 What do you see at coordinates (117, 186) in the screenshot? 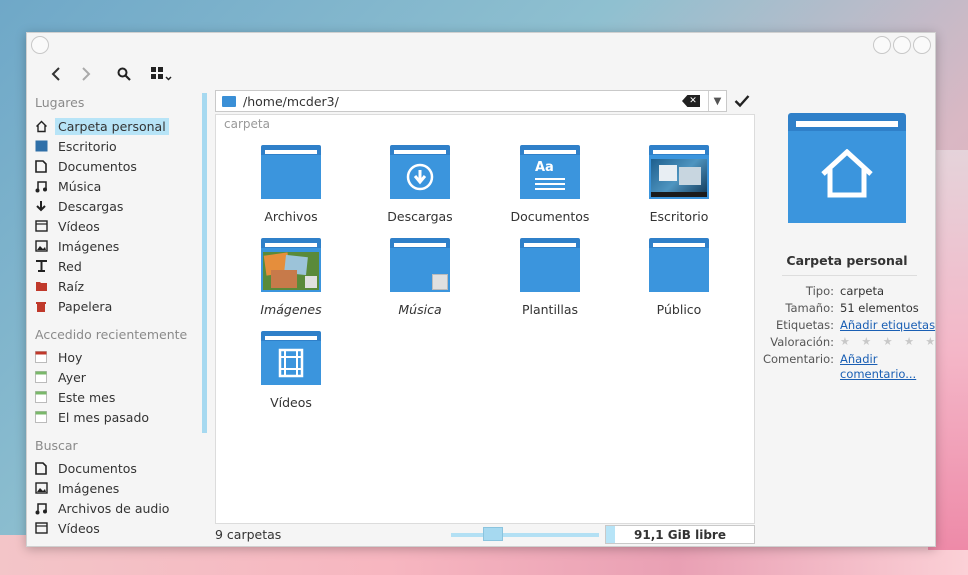
I see `sidebar-item-musica: Música` at bounding box center [117, 186].